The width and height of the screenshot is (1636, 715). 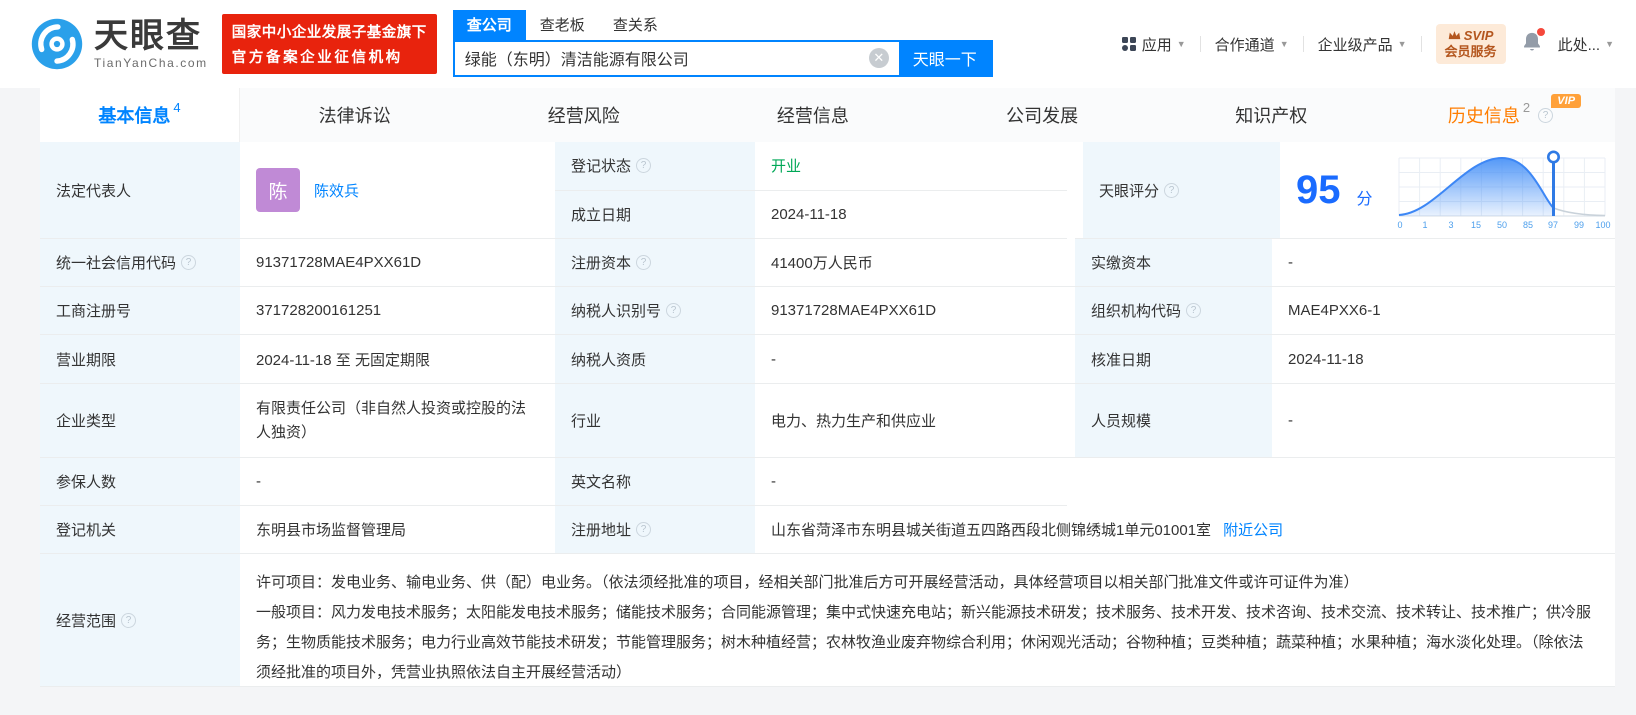 What do you see at coordinates (1483, 116) in the screenshot?
I see `tab-history-label: 历史信息` at bounding box center [1483, 116].